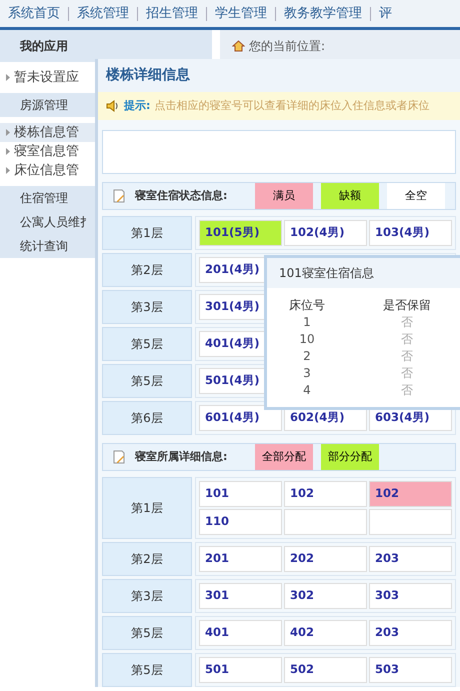 The height and width of the screenshot is (691, 460). What do you see at coordinates (287, 46) in the screenshot?
I see `breadcrumb-text: 您的当前位置:` at bounding box center [287, 46].